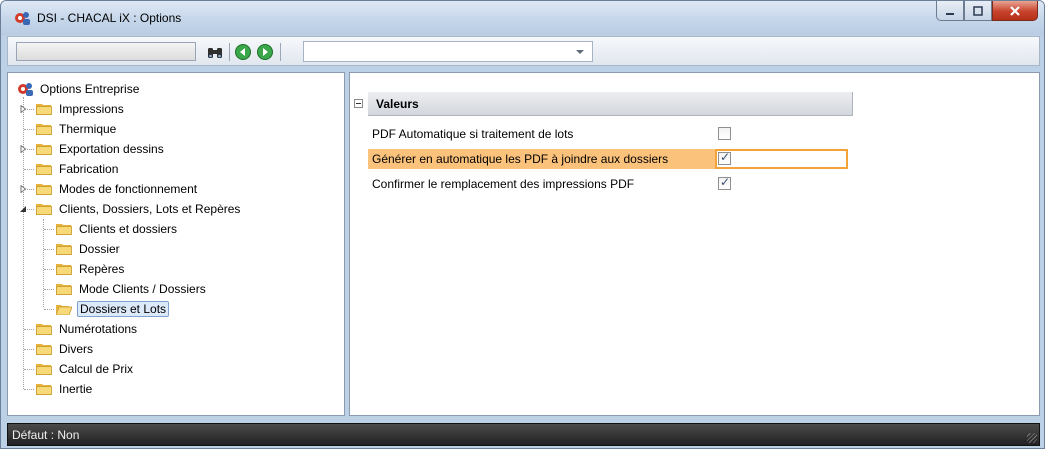  What do you see at coordinates (448, 51) in the screenshot?
I see `navigation-combo` at bounding box center [448, 51].